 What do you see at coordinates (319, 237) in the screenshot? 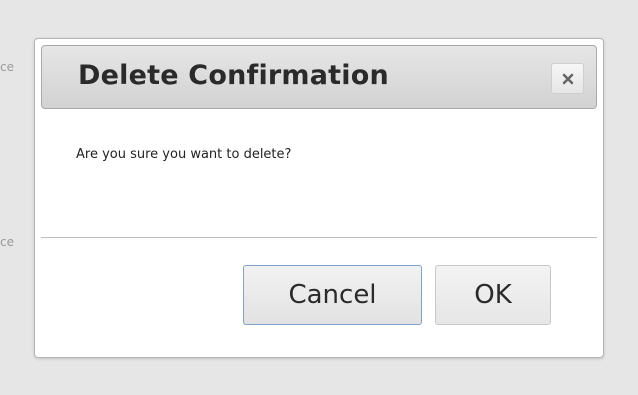
I see `dialog-divider` at bounding box center [319, 237].